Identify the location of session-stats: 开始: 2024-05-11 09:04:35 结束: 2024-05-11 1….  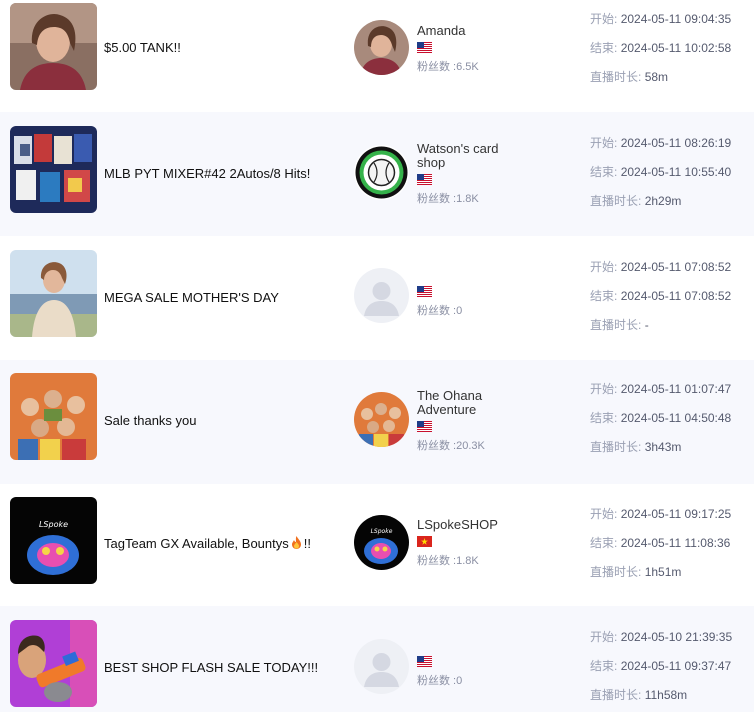
(660, 53).